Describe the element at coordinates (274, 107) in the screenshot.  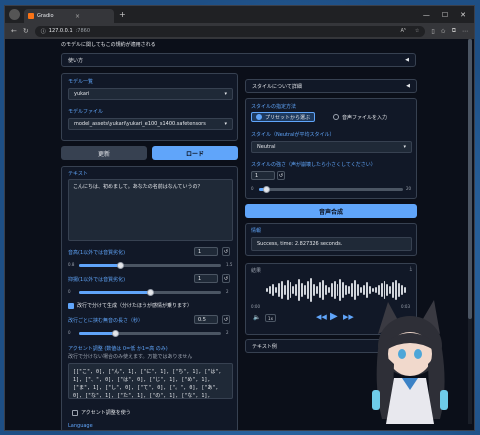
I see `style-method-label: スタイルの指定方法` at that location.